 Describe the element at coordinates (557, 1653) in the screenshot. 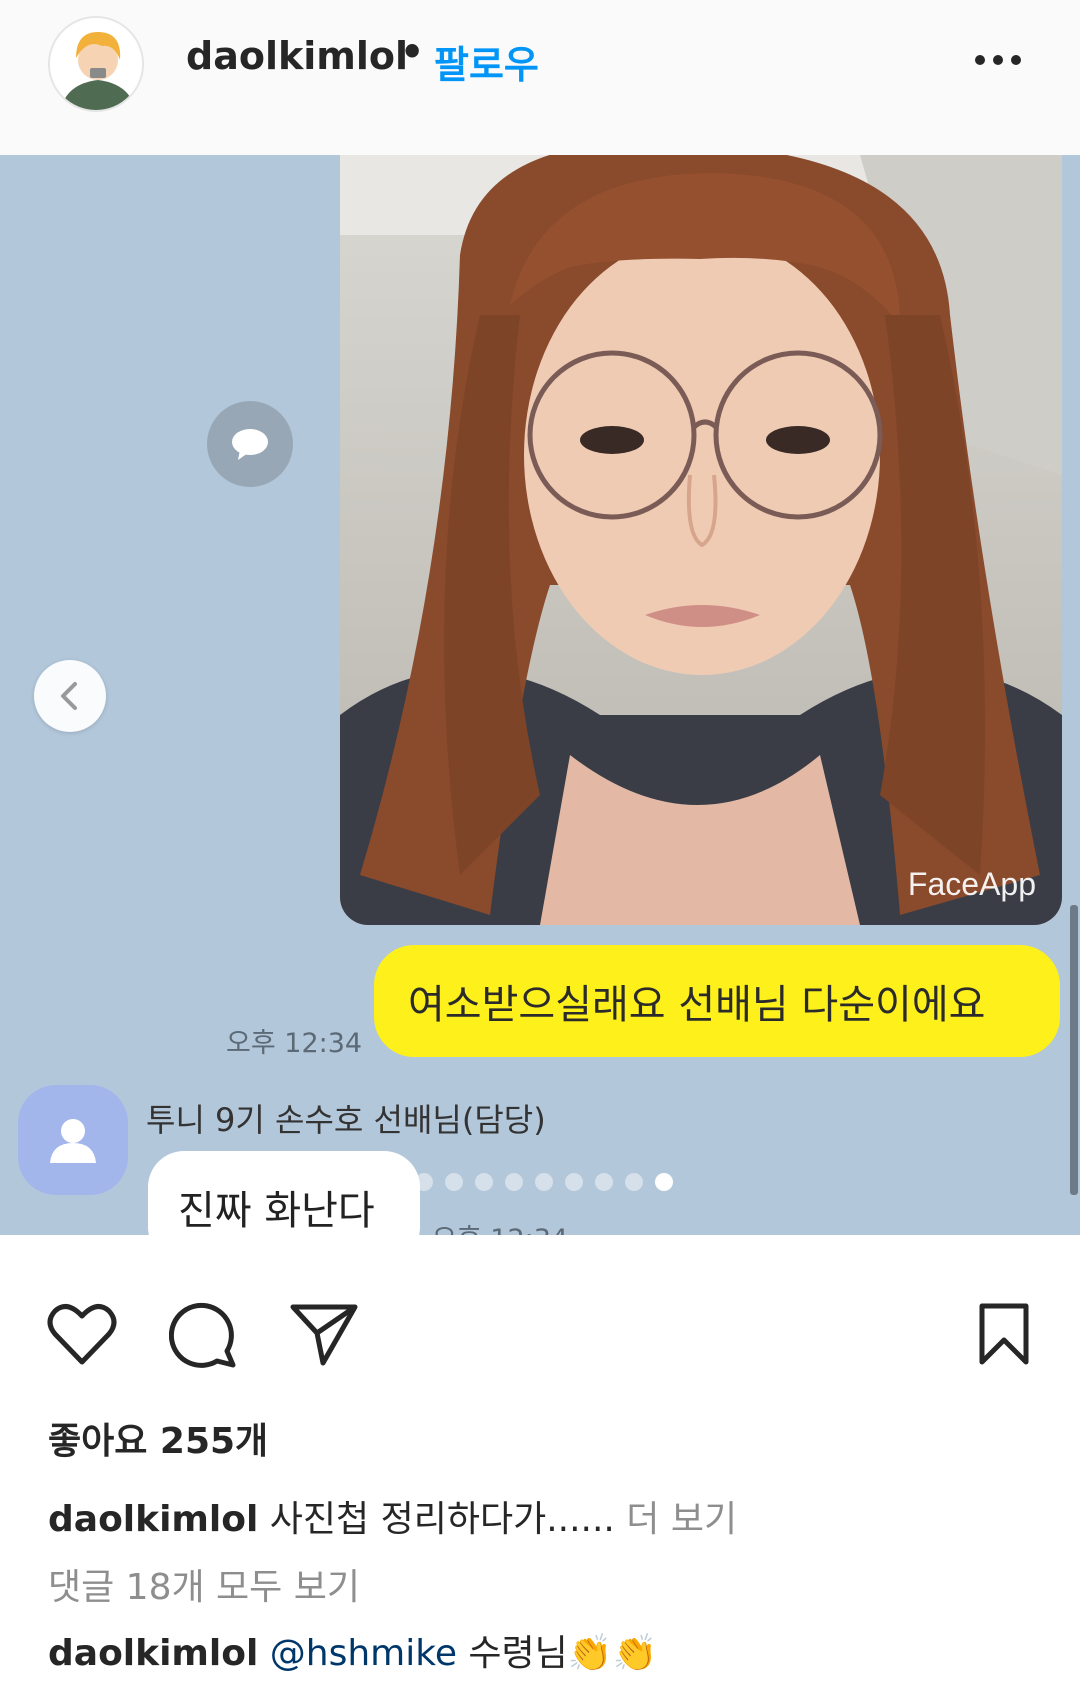

I see `comment-text: 수령님👏👏` at that location.